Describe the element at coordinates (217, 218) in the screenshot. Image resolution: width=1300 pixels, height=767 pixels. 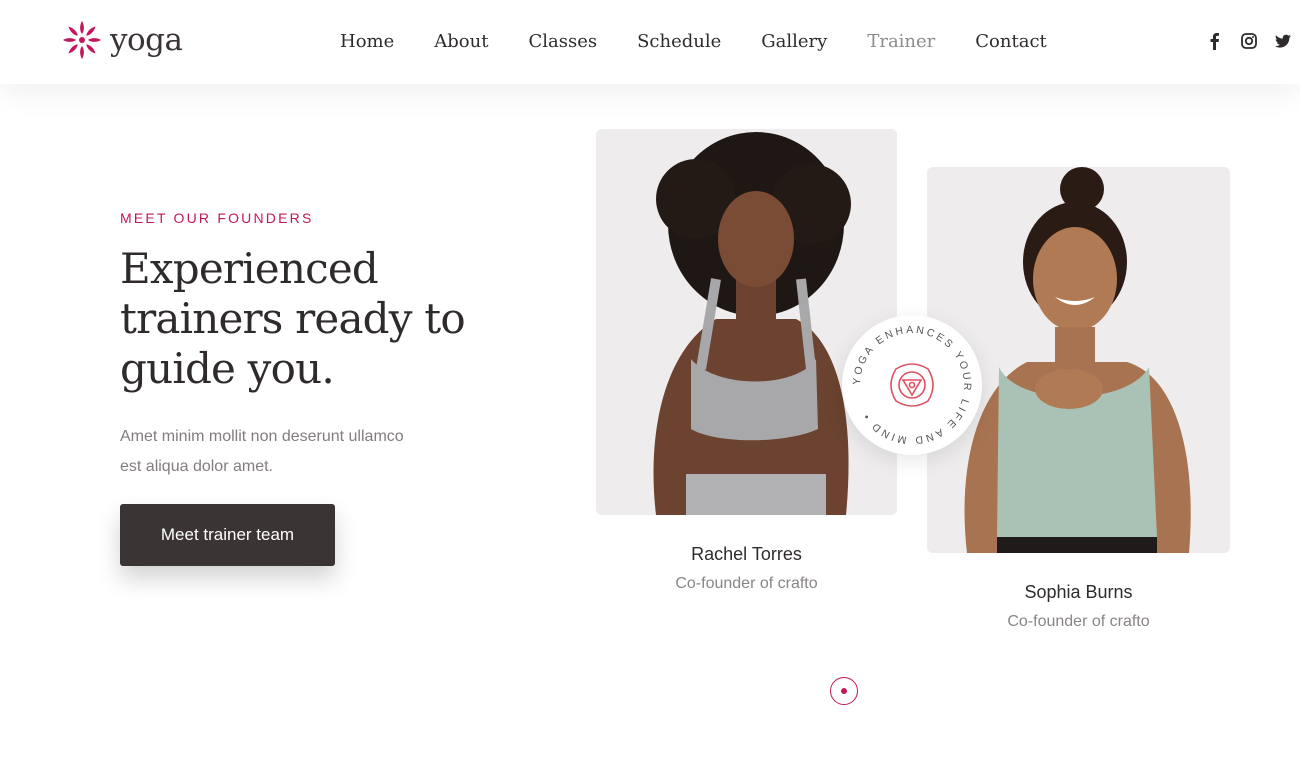
I see `section-eyebrow: MEET OUR FOUNDERS` at that location.